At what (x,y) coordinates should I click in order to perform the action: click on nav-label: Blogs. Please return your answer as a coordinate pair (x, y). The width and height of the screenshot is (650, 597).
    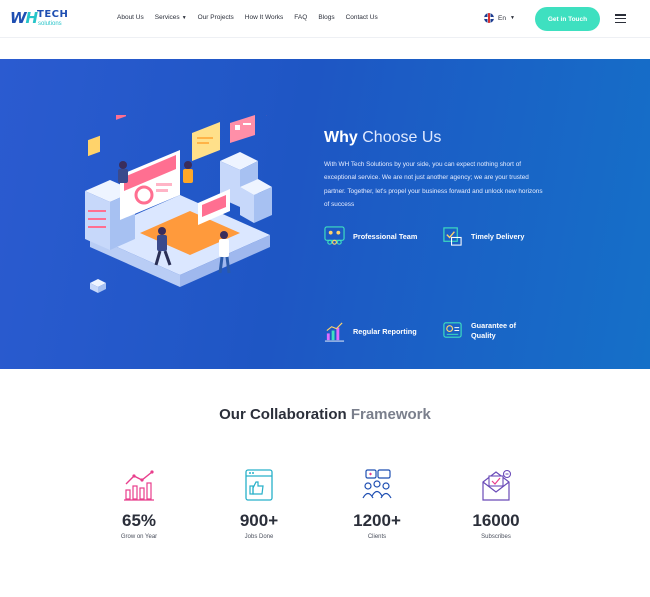
    Looking at the image, I should click on (326, 17).